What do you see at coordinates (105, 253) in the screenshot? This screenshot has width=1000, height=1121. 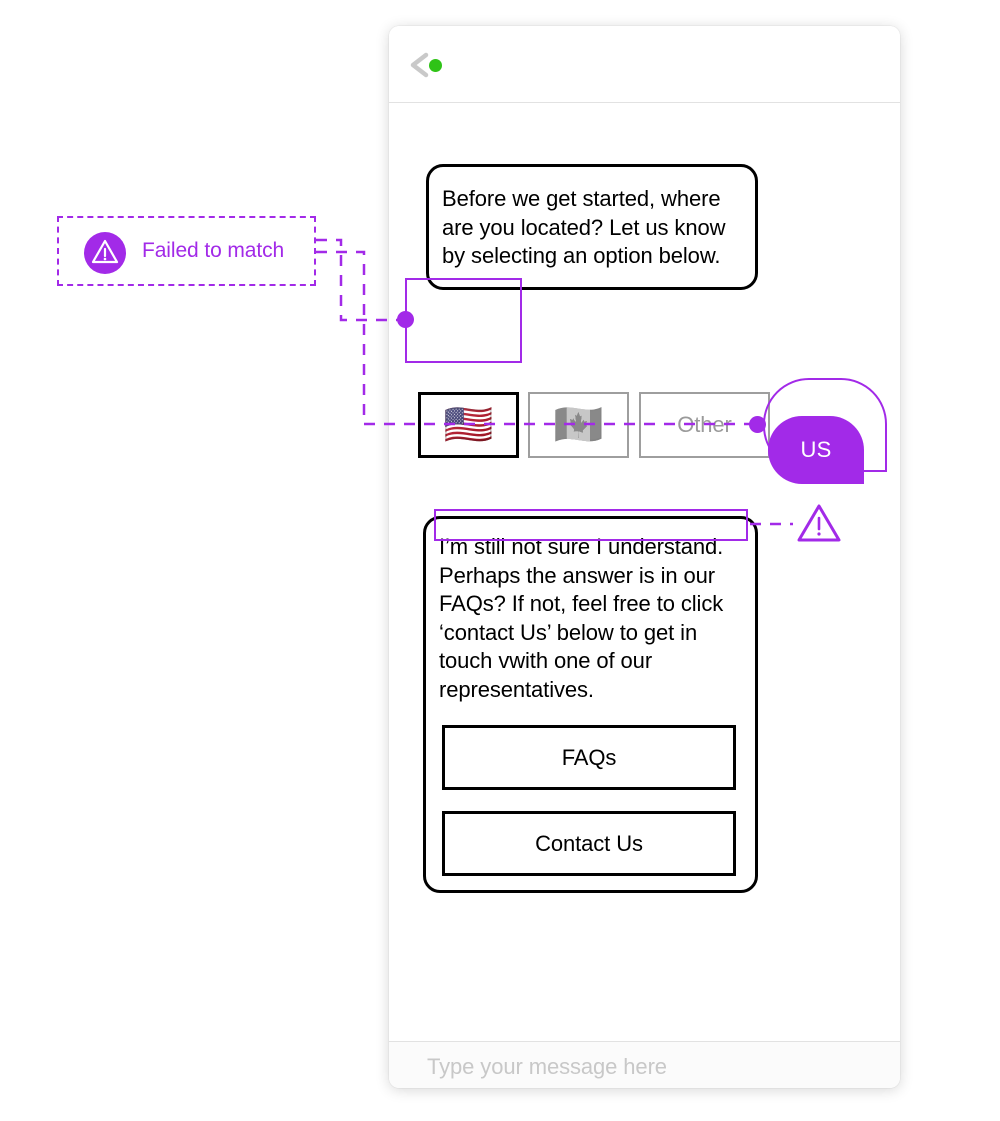 I see `warning-triangle-circle-icon` at bounding box center [105, 253].